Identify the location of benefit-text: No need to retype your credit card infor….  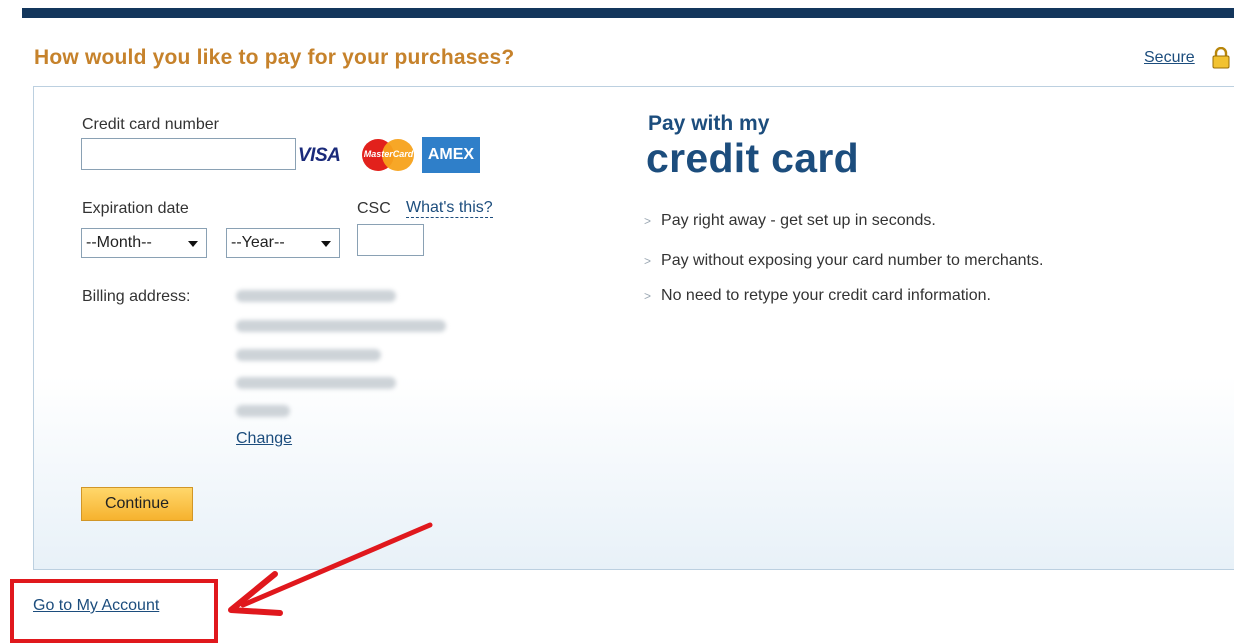
(826, 295).